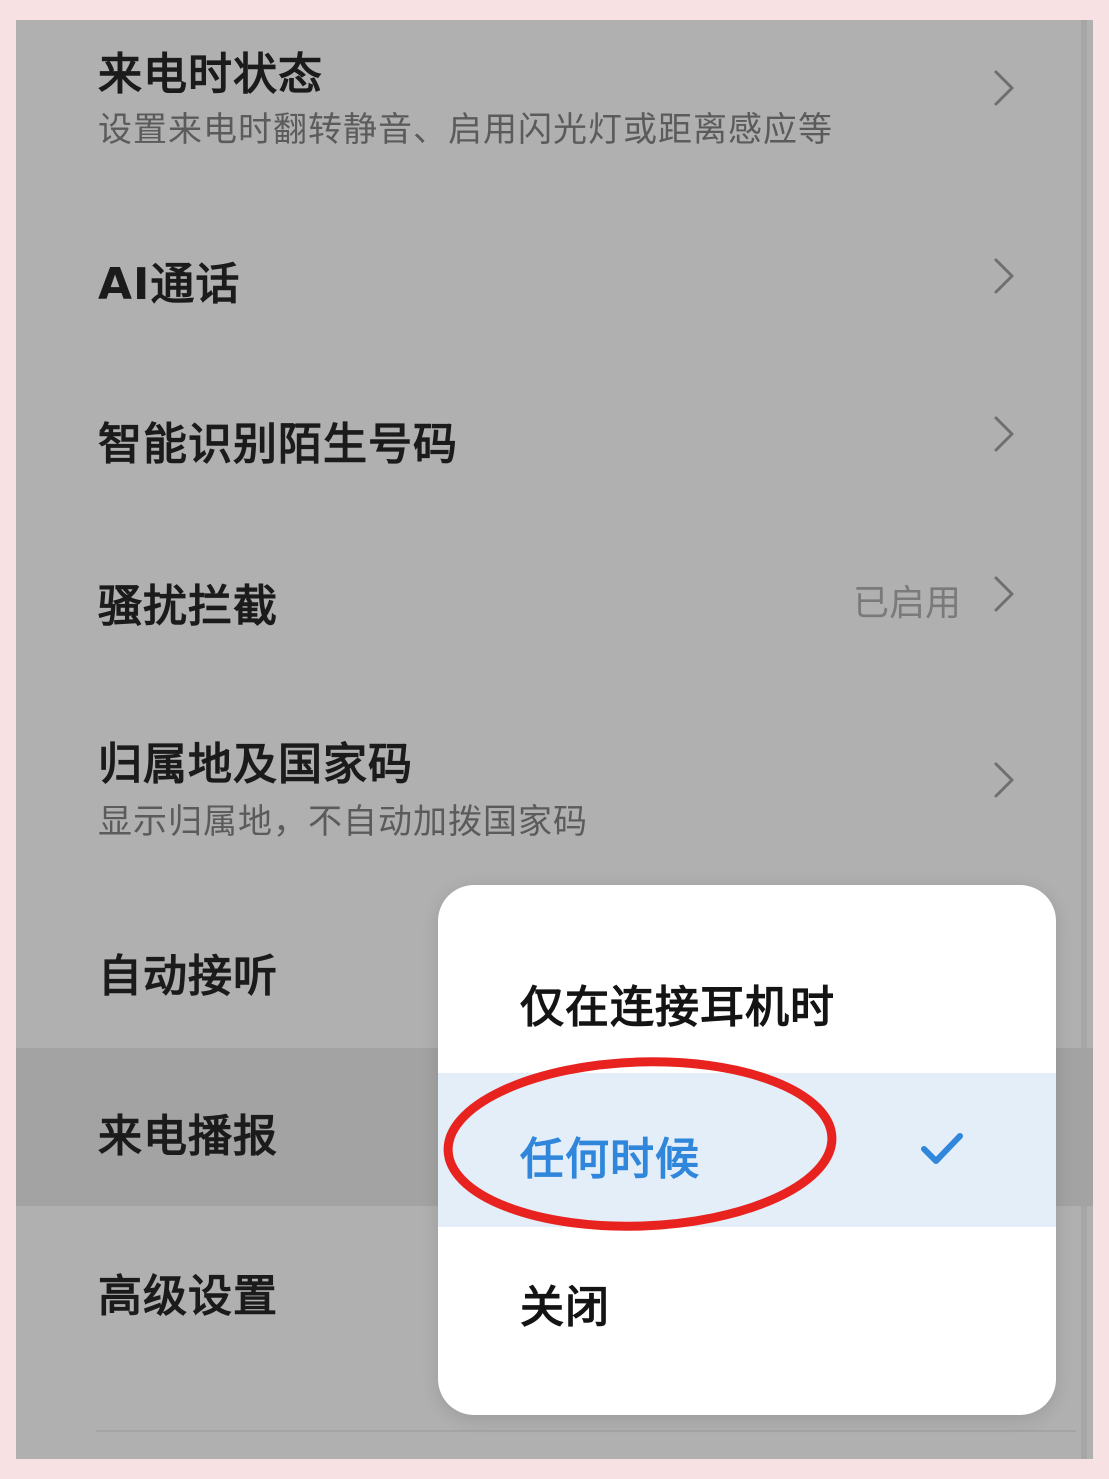 Image resolution: width=1109 pixels, height=1479 pixels. I want to click on row-subtitle: 显示归属地，不自动加拨国家码, so click(343, 822).